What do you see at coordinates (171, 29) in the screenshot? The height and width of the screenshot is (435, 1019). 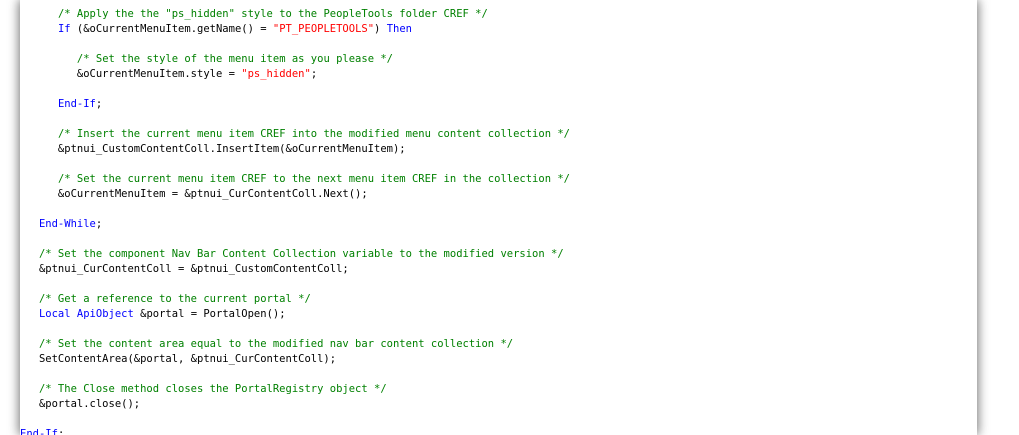 I see `code-text: (&oCurrentMenuItem.getName() =` at bounding box center [171, 29].